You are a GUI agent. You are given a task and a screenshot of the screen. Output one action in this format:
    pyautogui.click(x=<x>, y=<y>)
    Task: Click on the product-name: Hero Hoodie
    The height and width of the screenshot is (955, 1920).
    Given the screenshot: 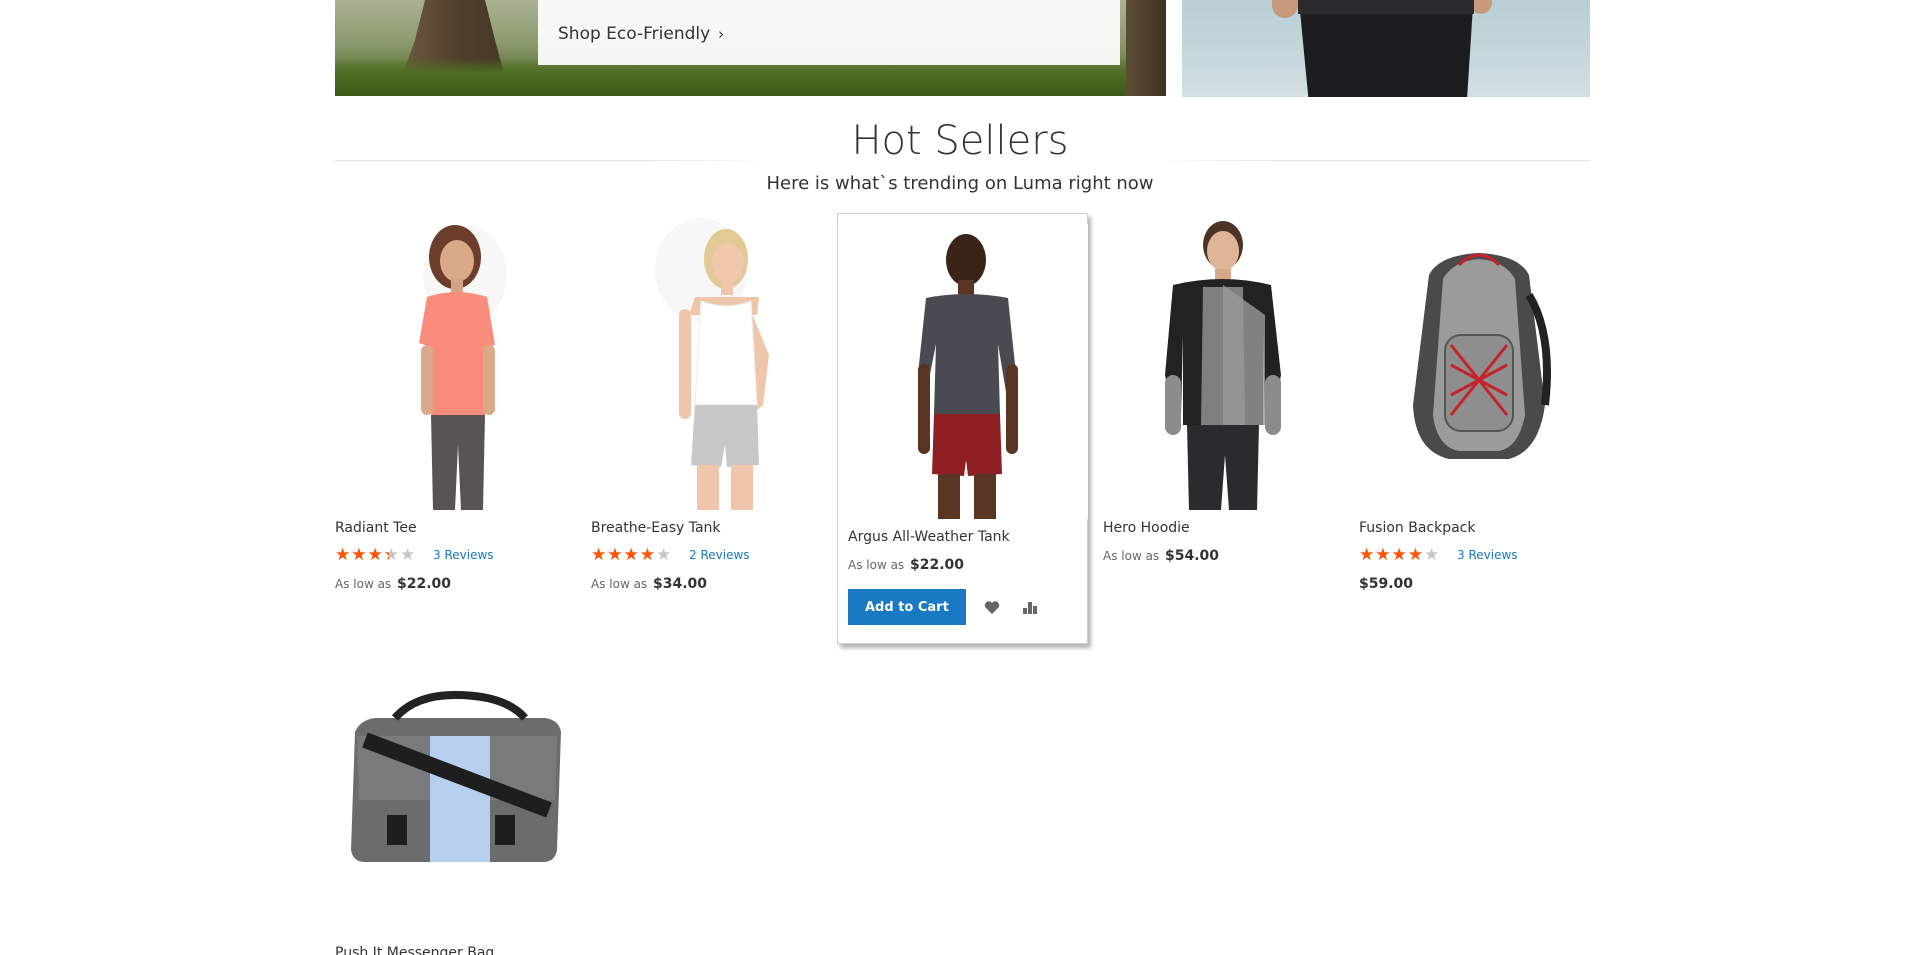 What is the action you would take?
    pyautogui.click(x=1223, y=528)
    